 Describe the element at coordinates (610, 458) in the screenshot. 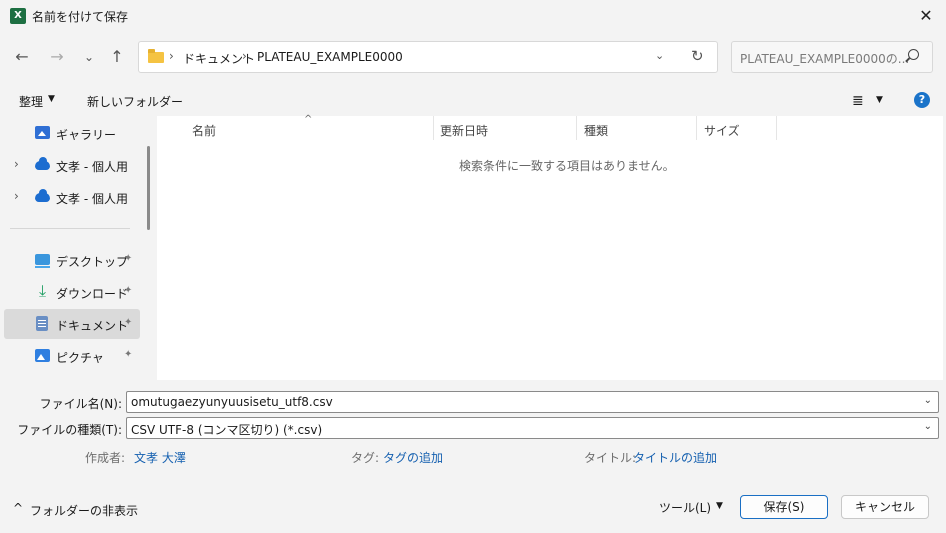

I see `title-label: タイトル:` at that location.